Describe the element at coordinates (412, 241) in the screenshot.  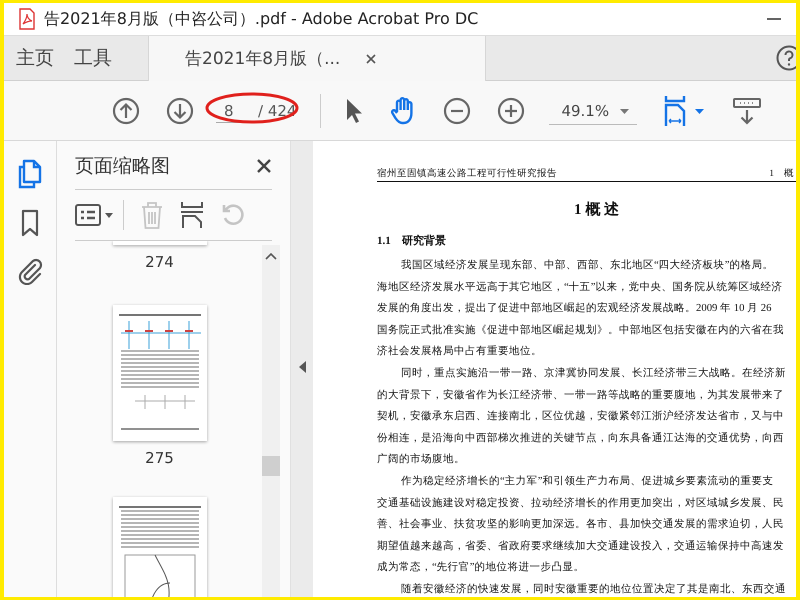
I see `section-heading: 1.1 研究背景` at that location.